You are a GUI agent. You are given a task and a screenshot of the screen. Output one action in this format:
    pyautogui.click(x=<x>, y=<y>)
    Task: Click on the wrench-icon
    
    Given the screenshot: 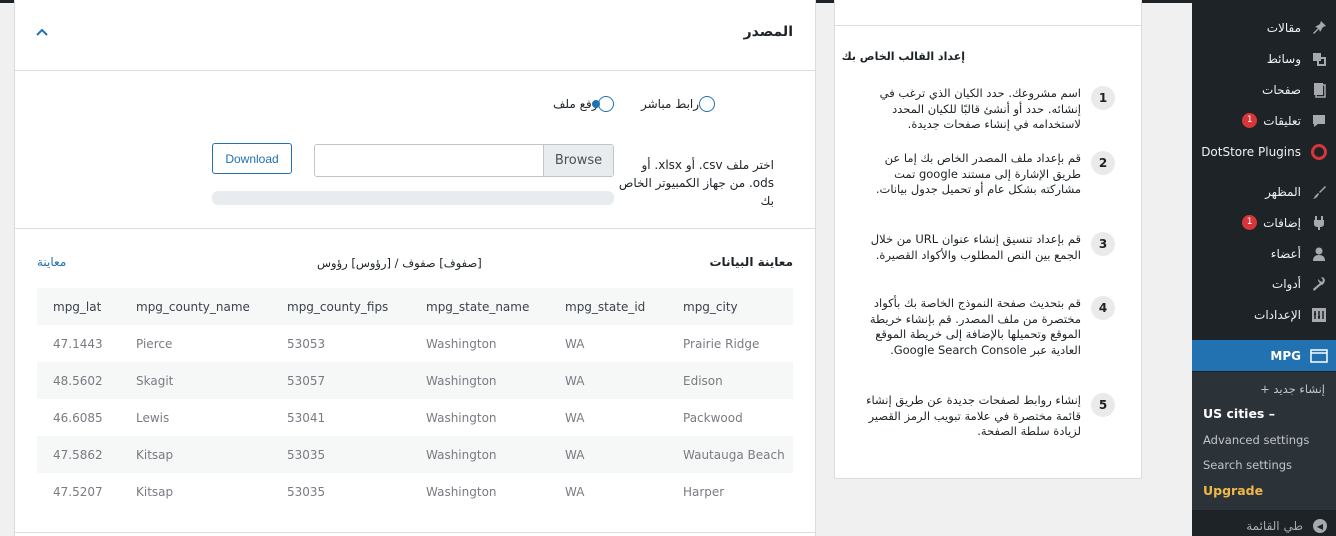 What is the action you would take?
    pyautogui.click(x=1319, y=284)
    